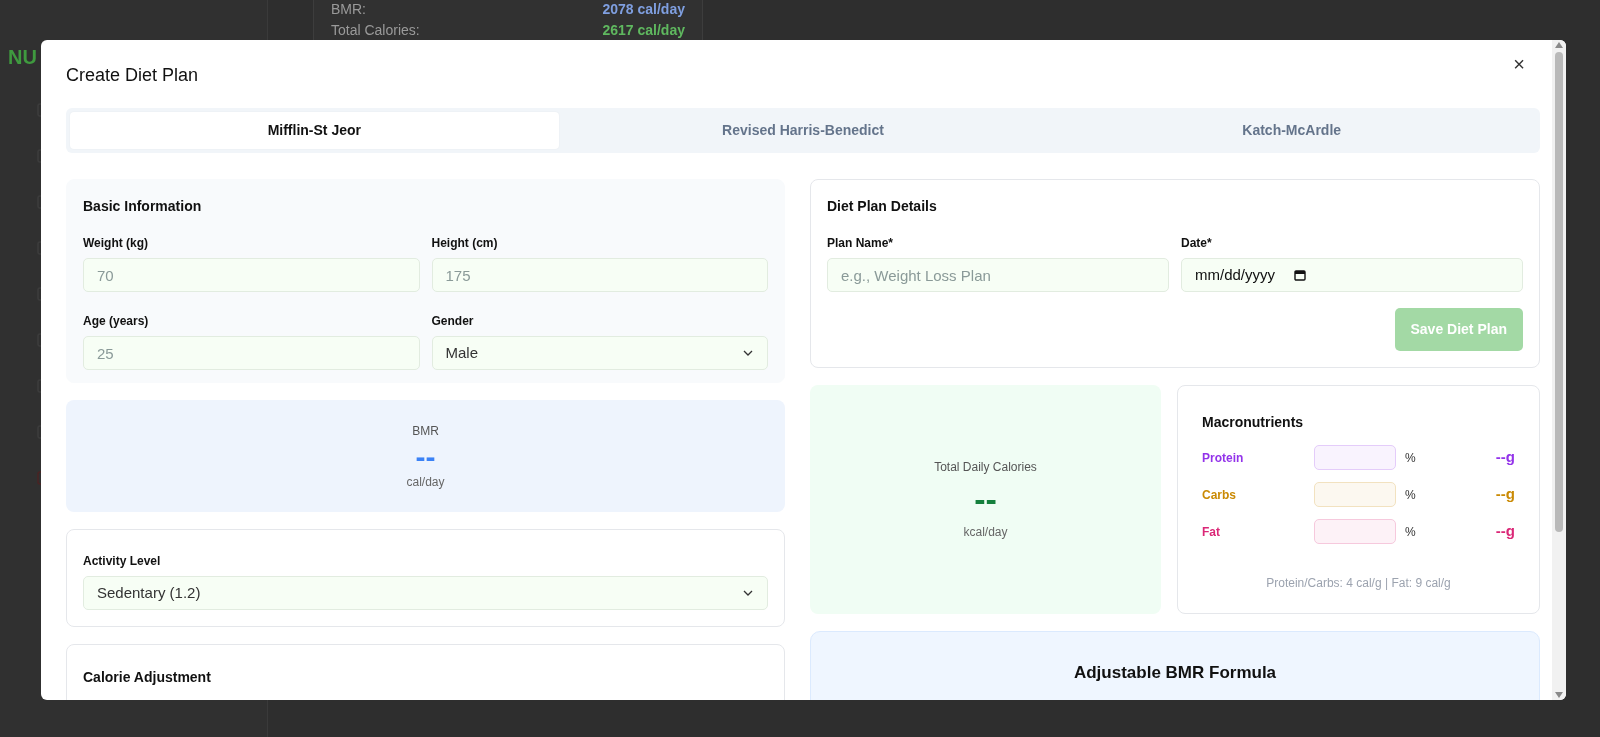 This screenshot has width=1600, height=737. I want to click on date-field: mm/dd/yyyy, so click(1352, 275).